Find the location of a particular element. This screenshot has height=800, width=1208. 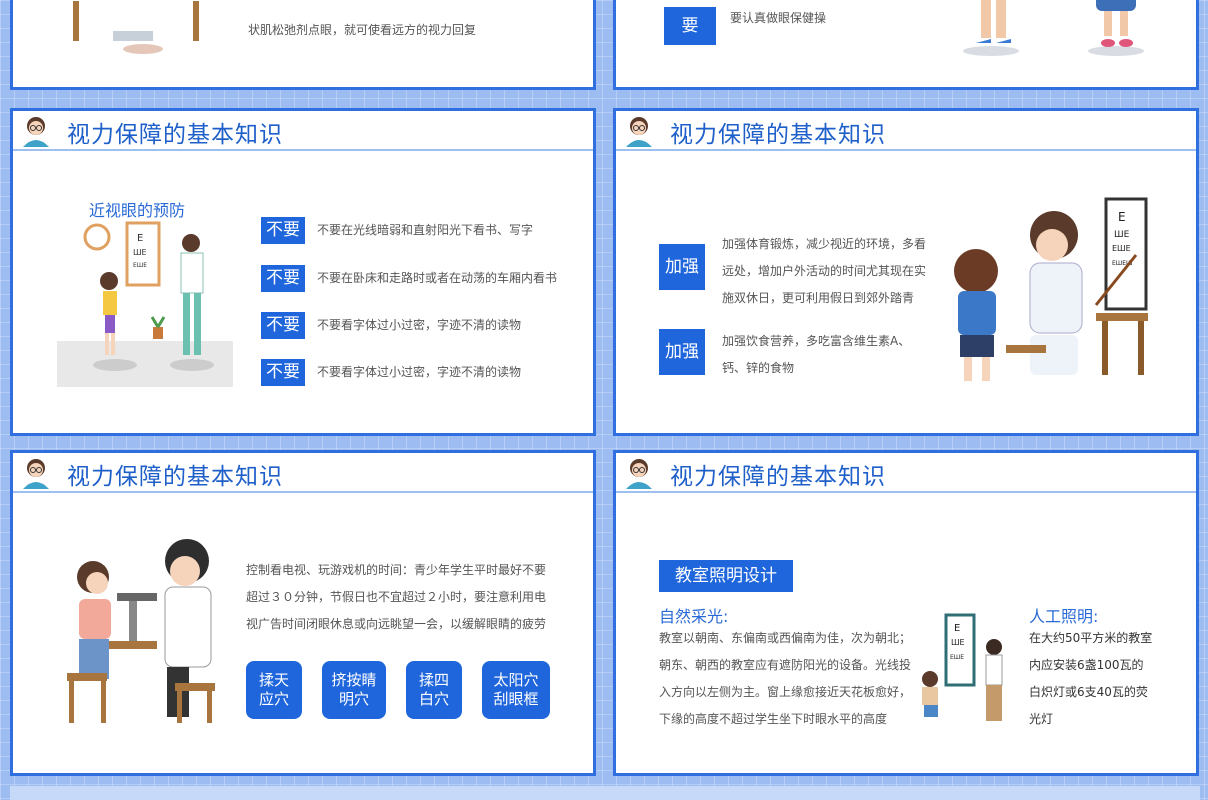

artificial-light-heading: 人工照明: is located at coordinates (1064, 616).